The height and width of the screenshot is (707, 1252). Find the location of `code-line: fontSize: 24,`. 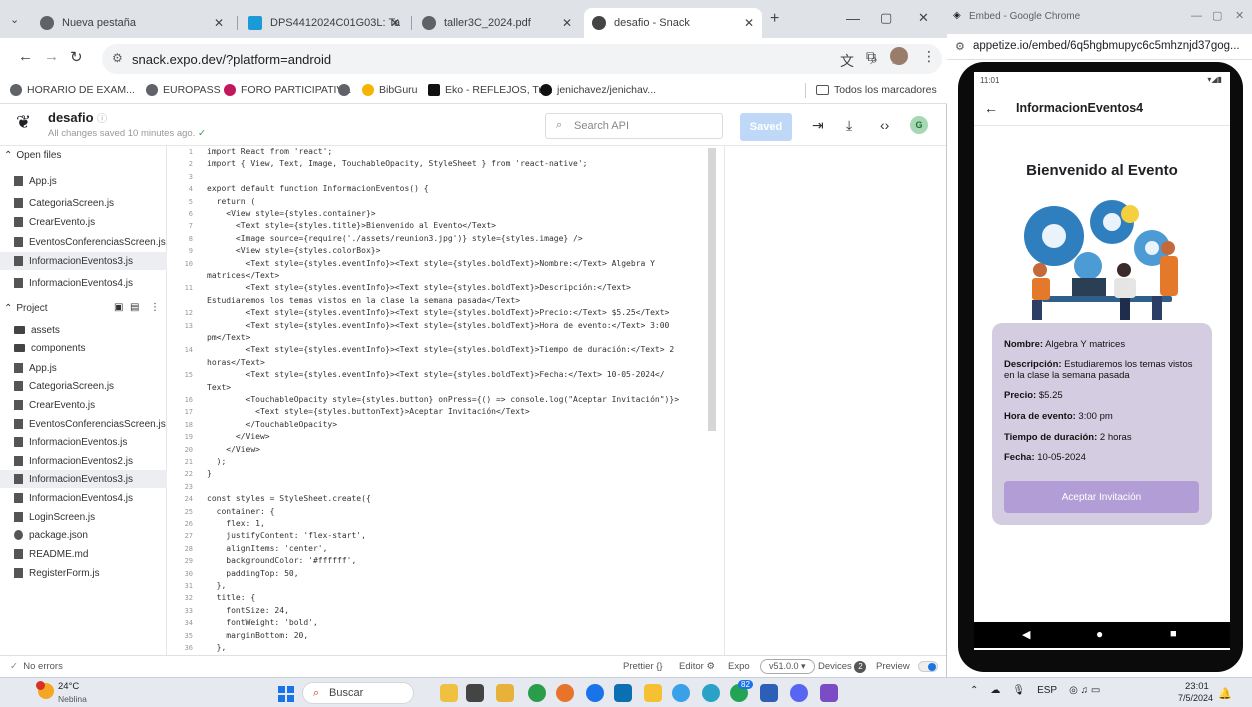

code-line: fontSize: 24, is located at coordinates (248, 610).